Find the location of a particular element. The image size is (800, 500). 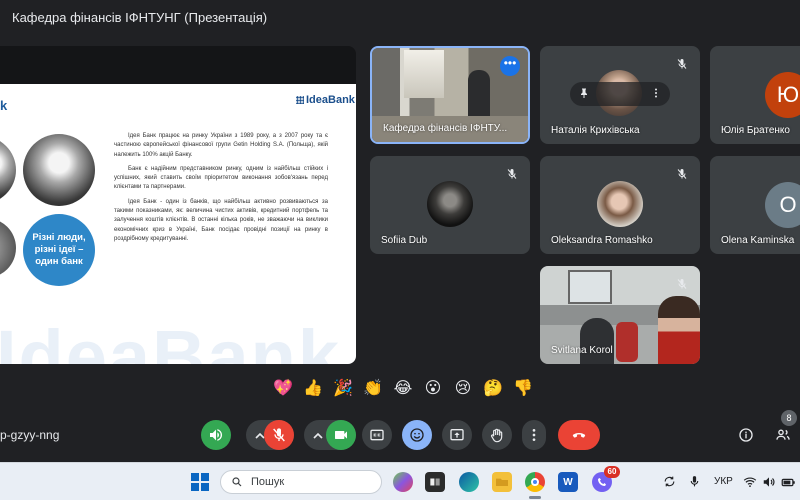

chrome-browser-icon is located at coordinates (535, 482).